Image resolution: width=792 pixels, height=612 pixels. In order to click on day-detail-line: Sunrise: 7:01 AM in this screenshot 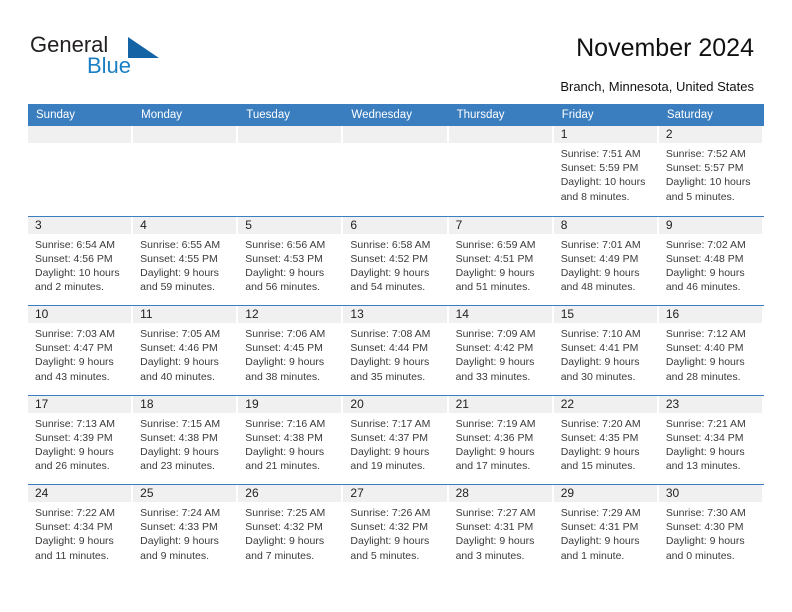, I will do `click(600, 244)`.